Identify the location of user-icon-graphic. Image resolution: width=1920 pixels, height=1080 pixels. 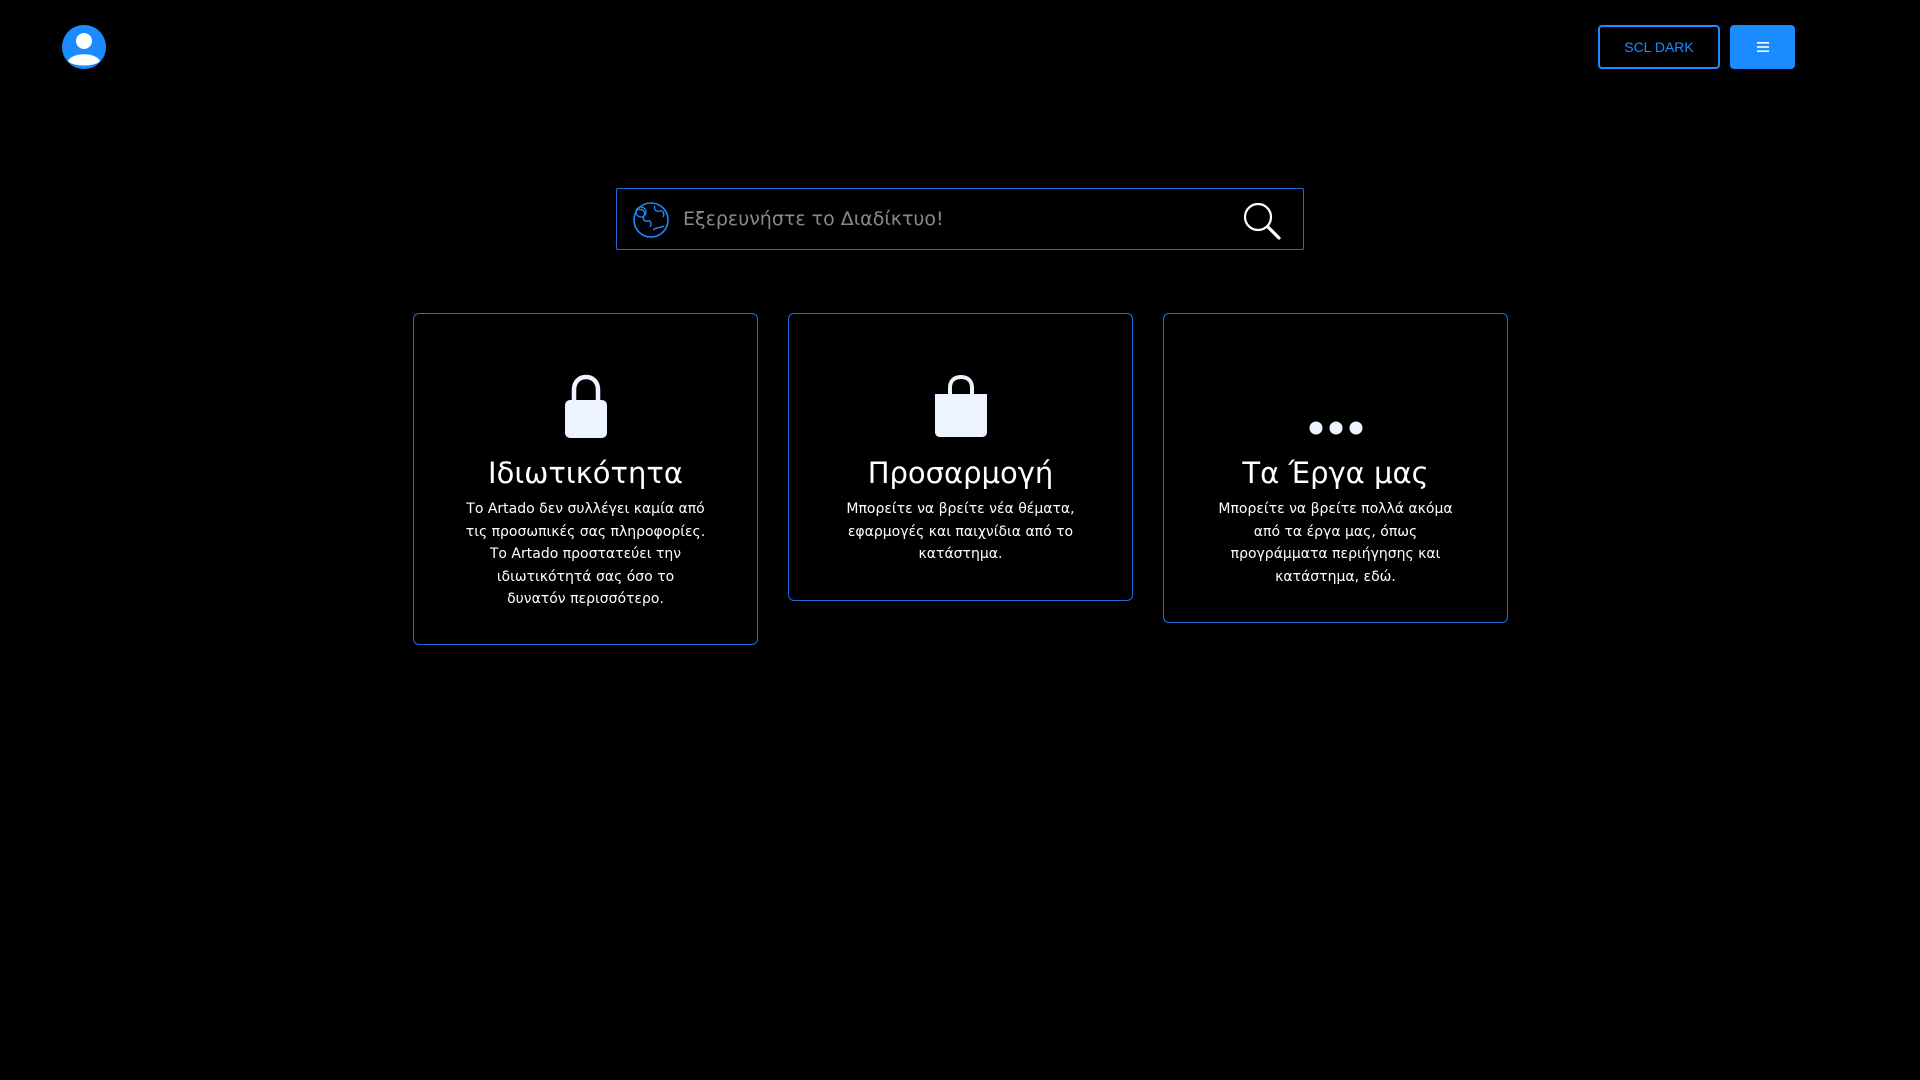
(84, 47).